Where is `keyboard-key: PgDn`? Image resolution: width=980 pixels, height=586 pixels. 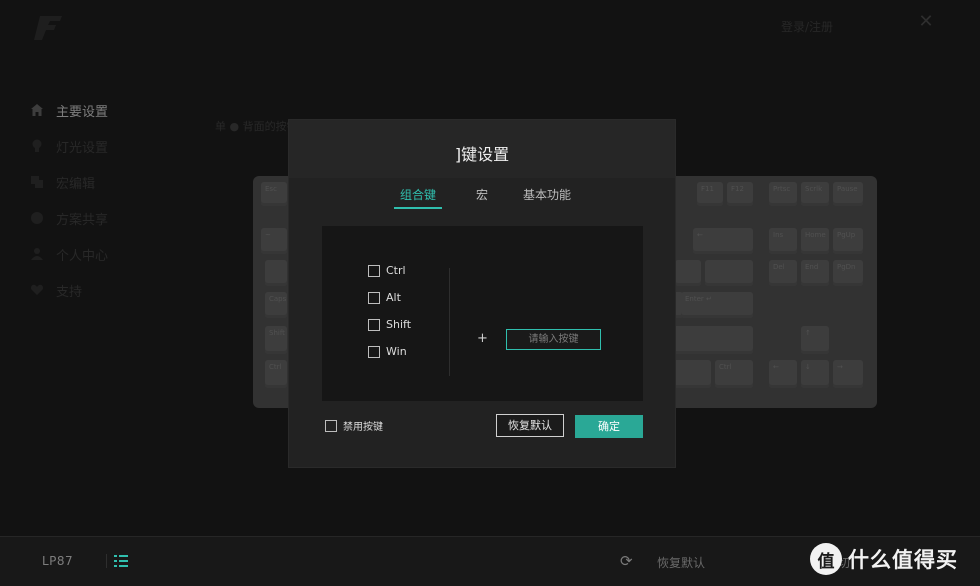 keyboard-key: PgDn is located at coordinates (848, 273).